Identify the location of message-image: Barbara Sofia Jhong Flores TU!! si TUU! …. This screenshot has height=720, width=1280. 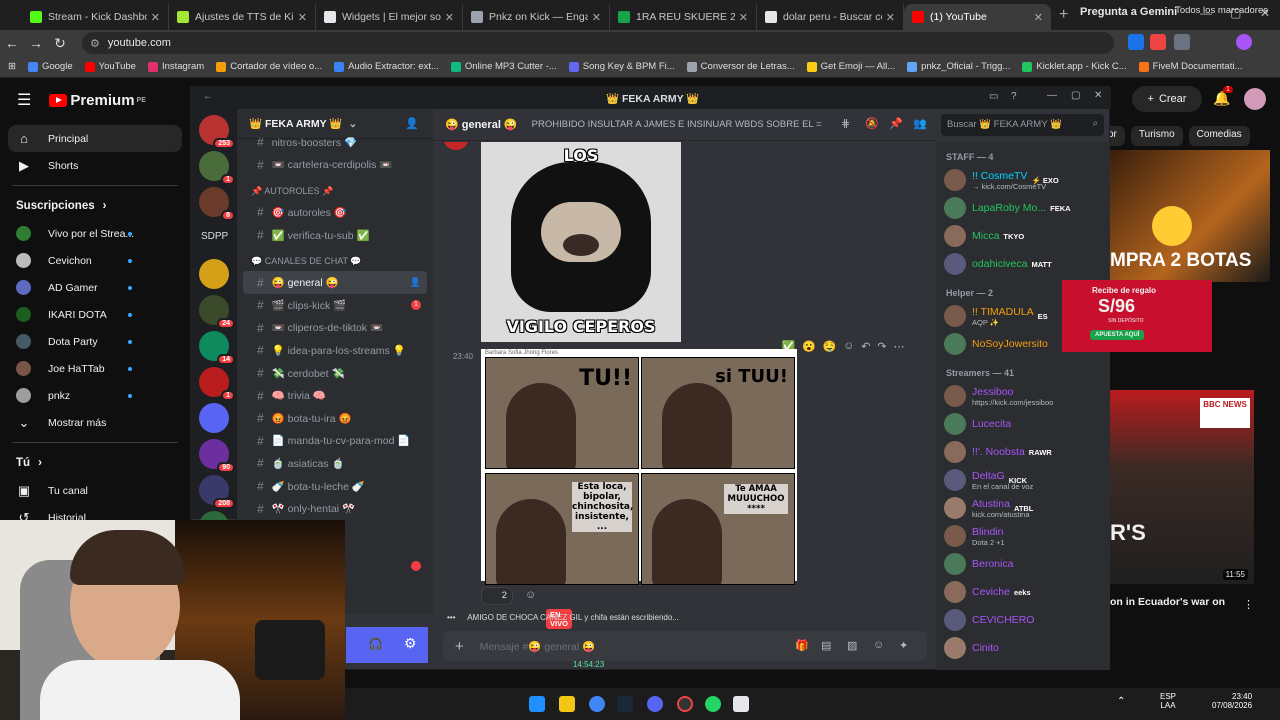
(639, 467).